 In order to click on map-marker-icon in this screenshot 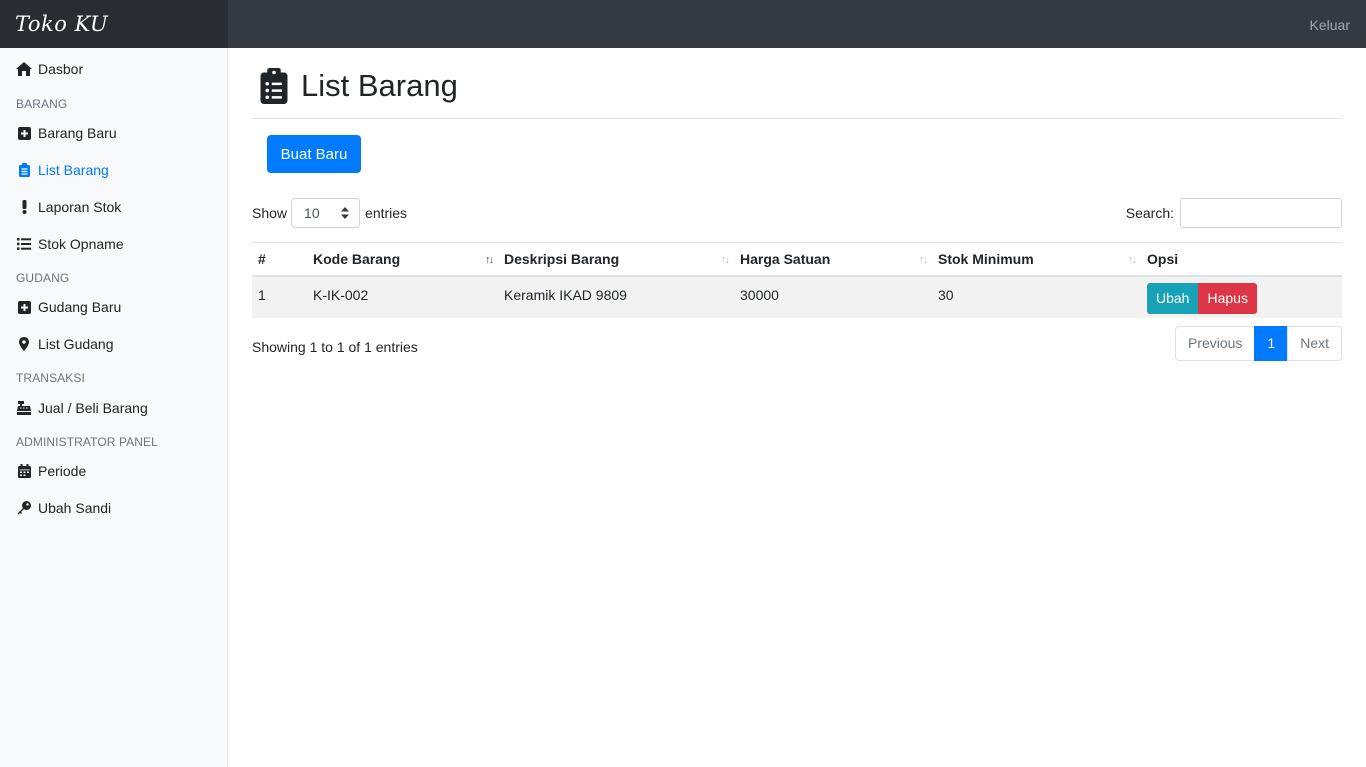, I will do `click(24, 344)`.